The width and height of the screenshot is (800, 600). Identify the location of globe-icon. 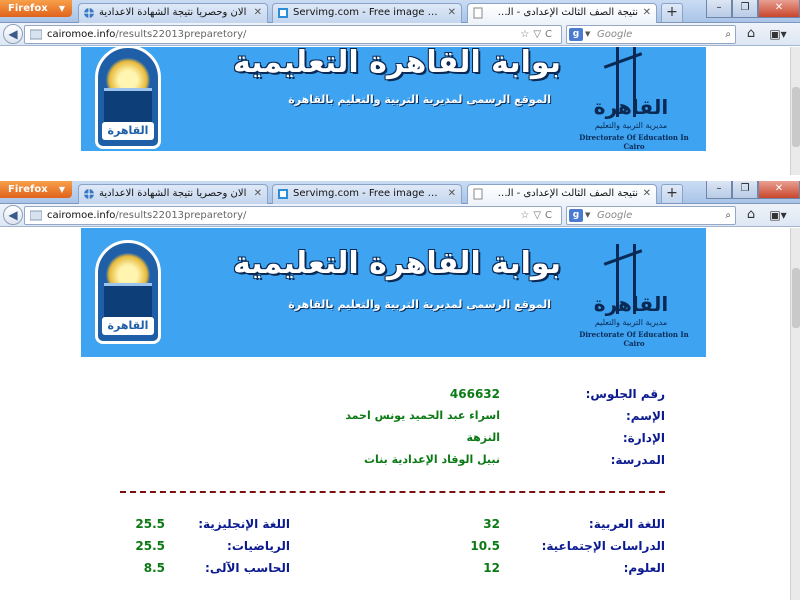
(89, 13).